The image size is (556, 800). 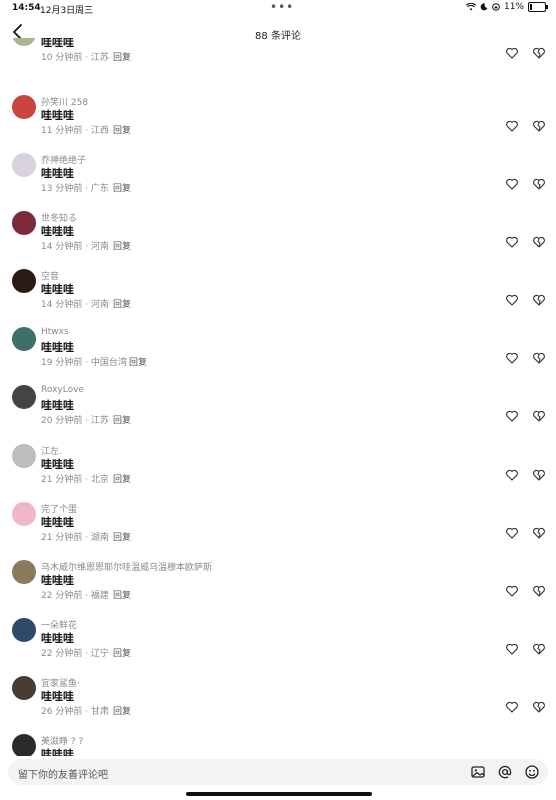 What do you see at coordinates (62, 305) in the screenshot?
I see `comment-time: 14 分钟前` at bounding box center [62, 305].